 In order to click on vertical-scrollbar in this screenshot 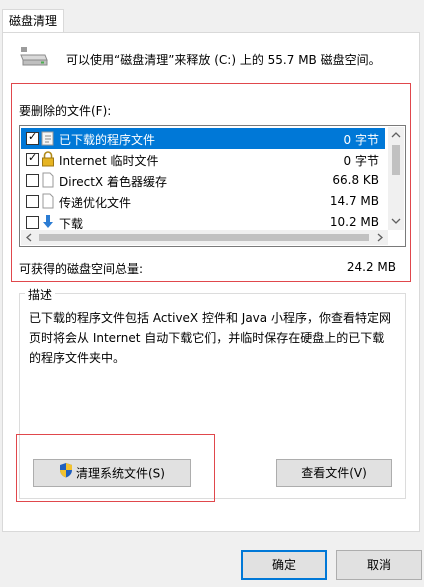, I will do `click(396, 178)`.